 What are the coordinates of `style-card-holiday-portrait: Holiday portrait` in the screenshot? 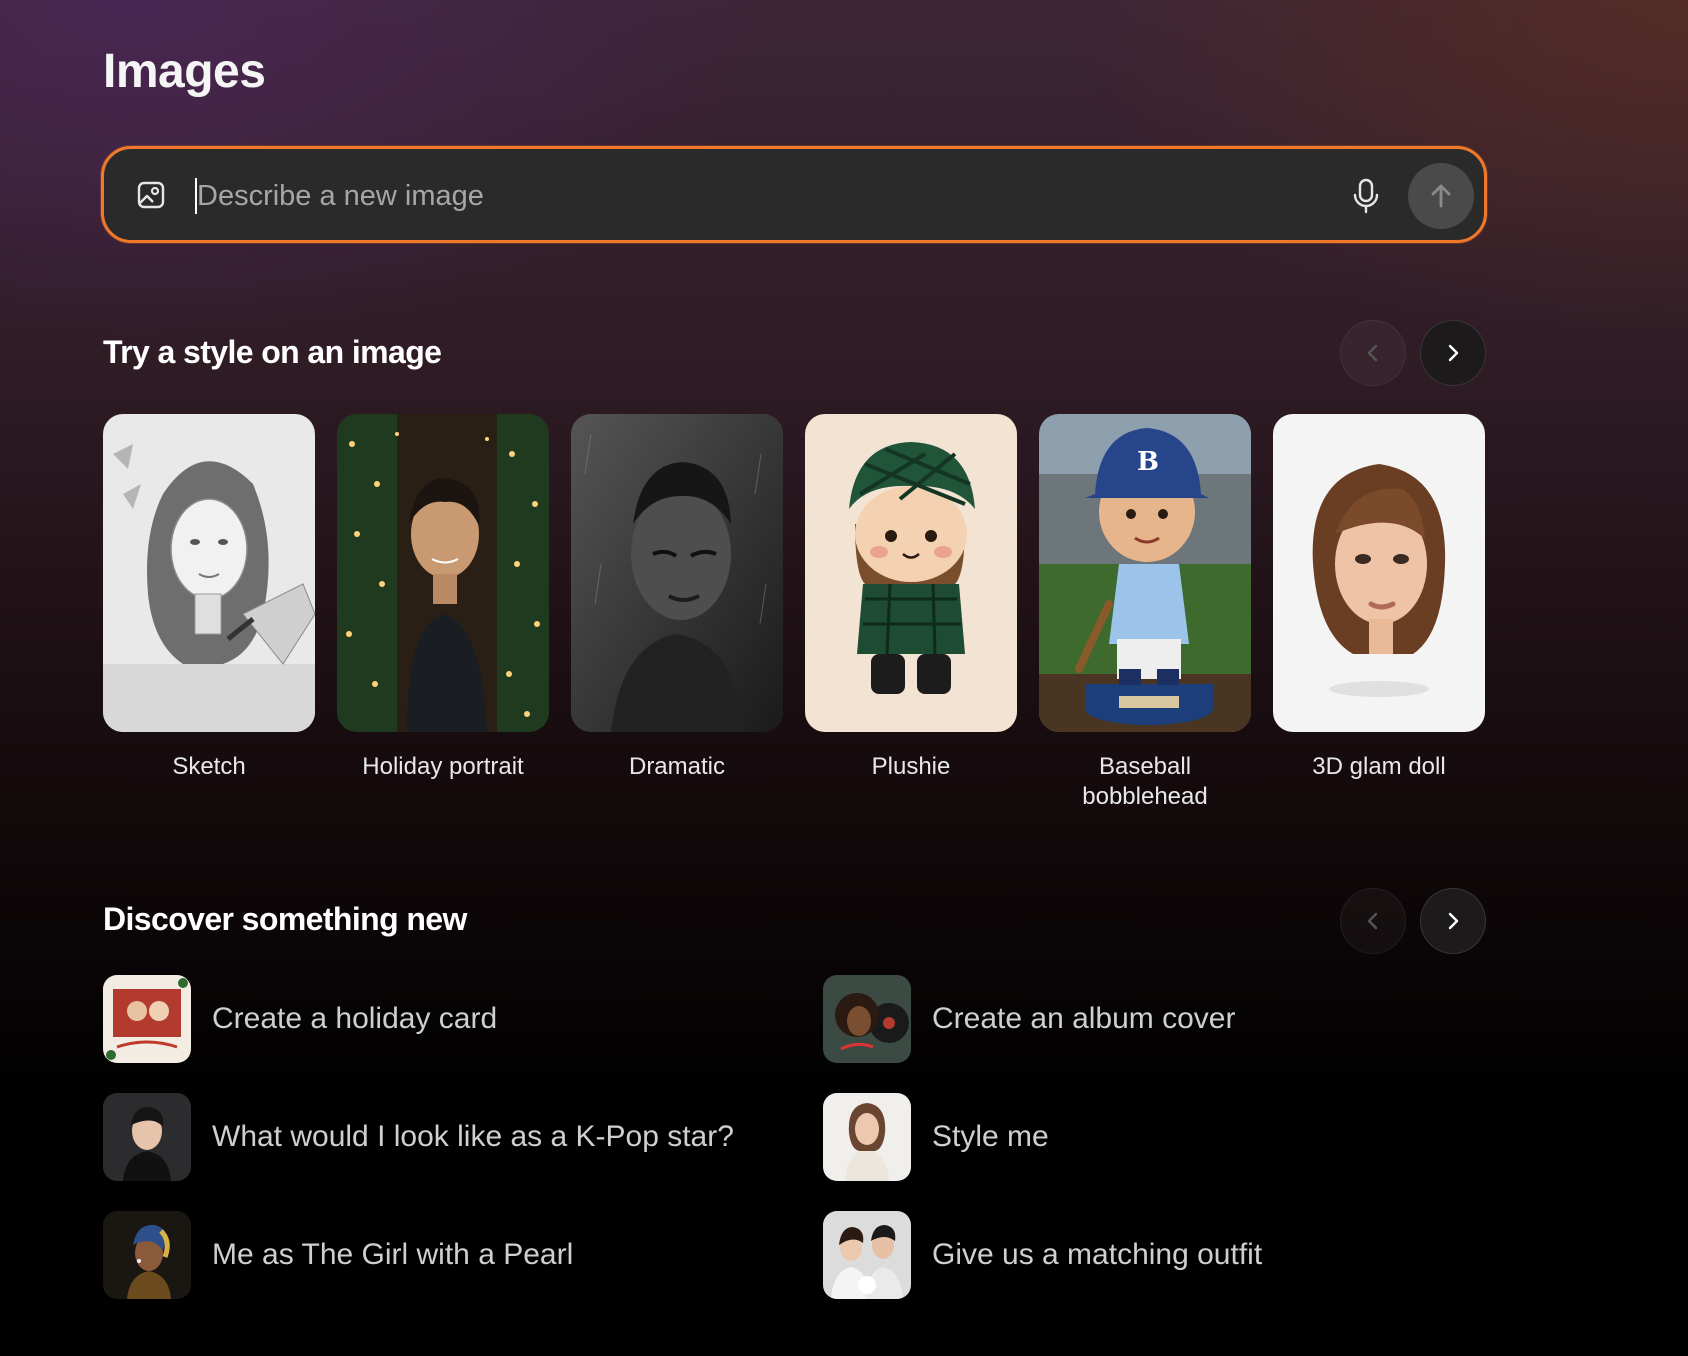 It's located at (443, 598).